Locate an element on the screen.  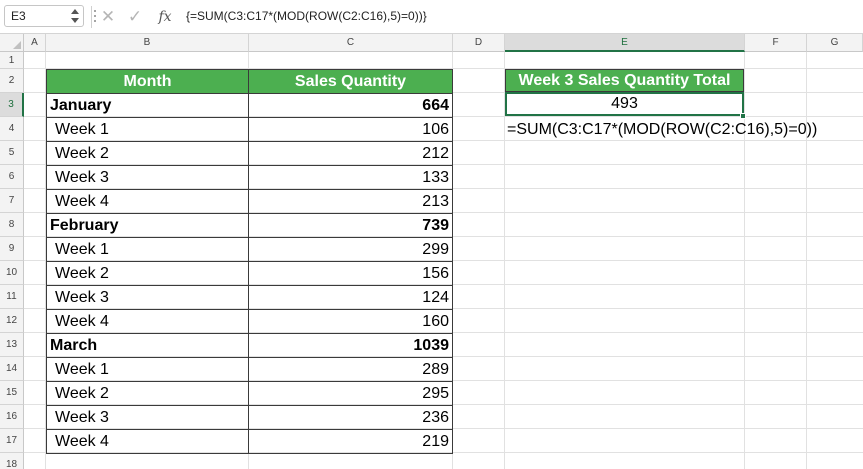
table-row-value: 160 is located at coordinates (350, 321).